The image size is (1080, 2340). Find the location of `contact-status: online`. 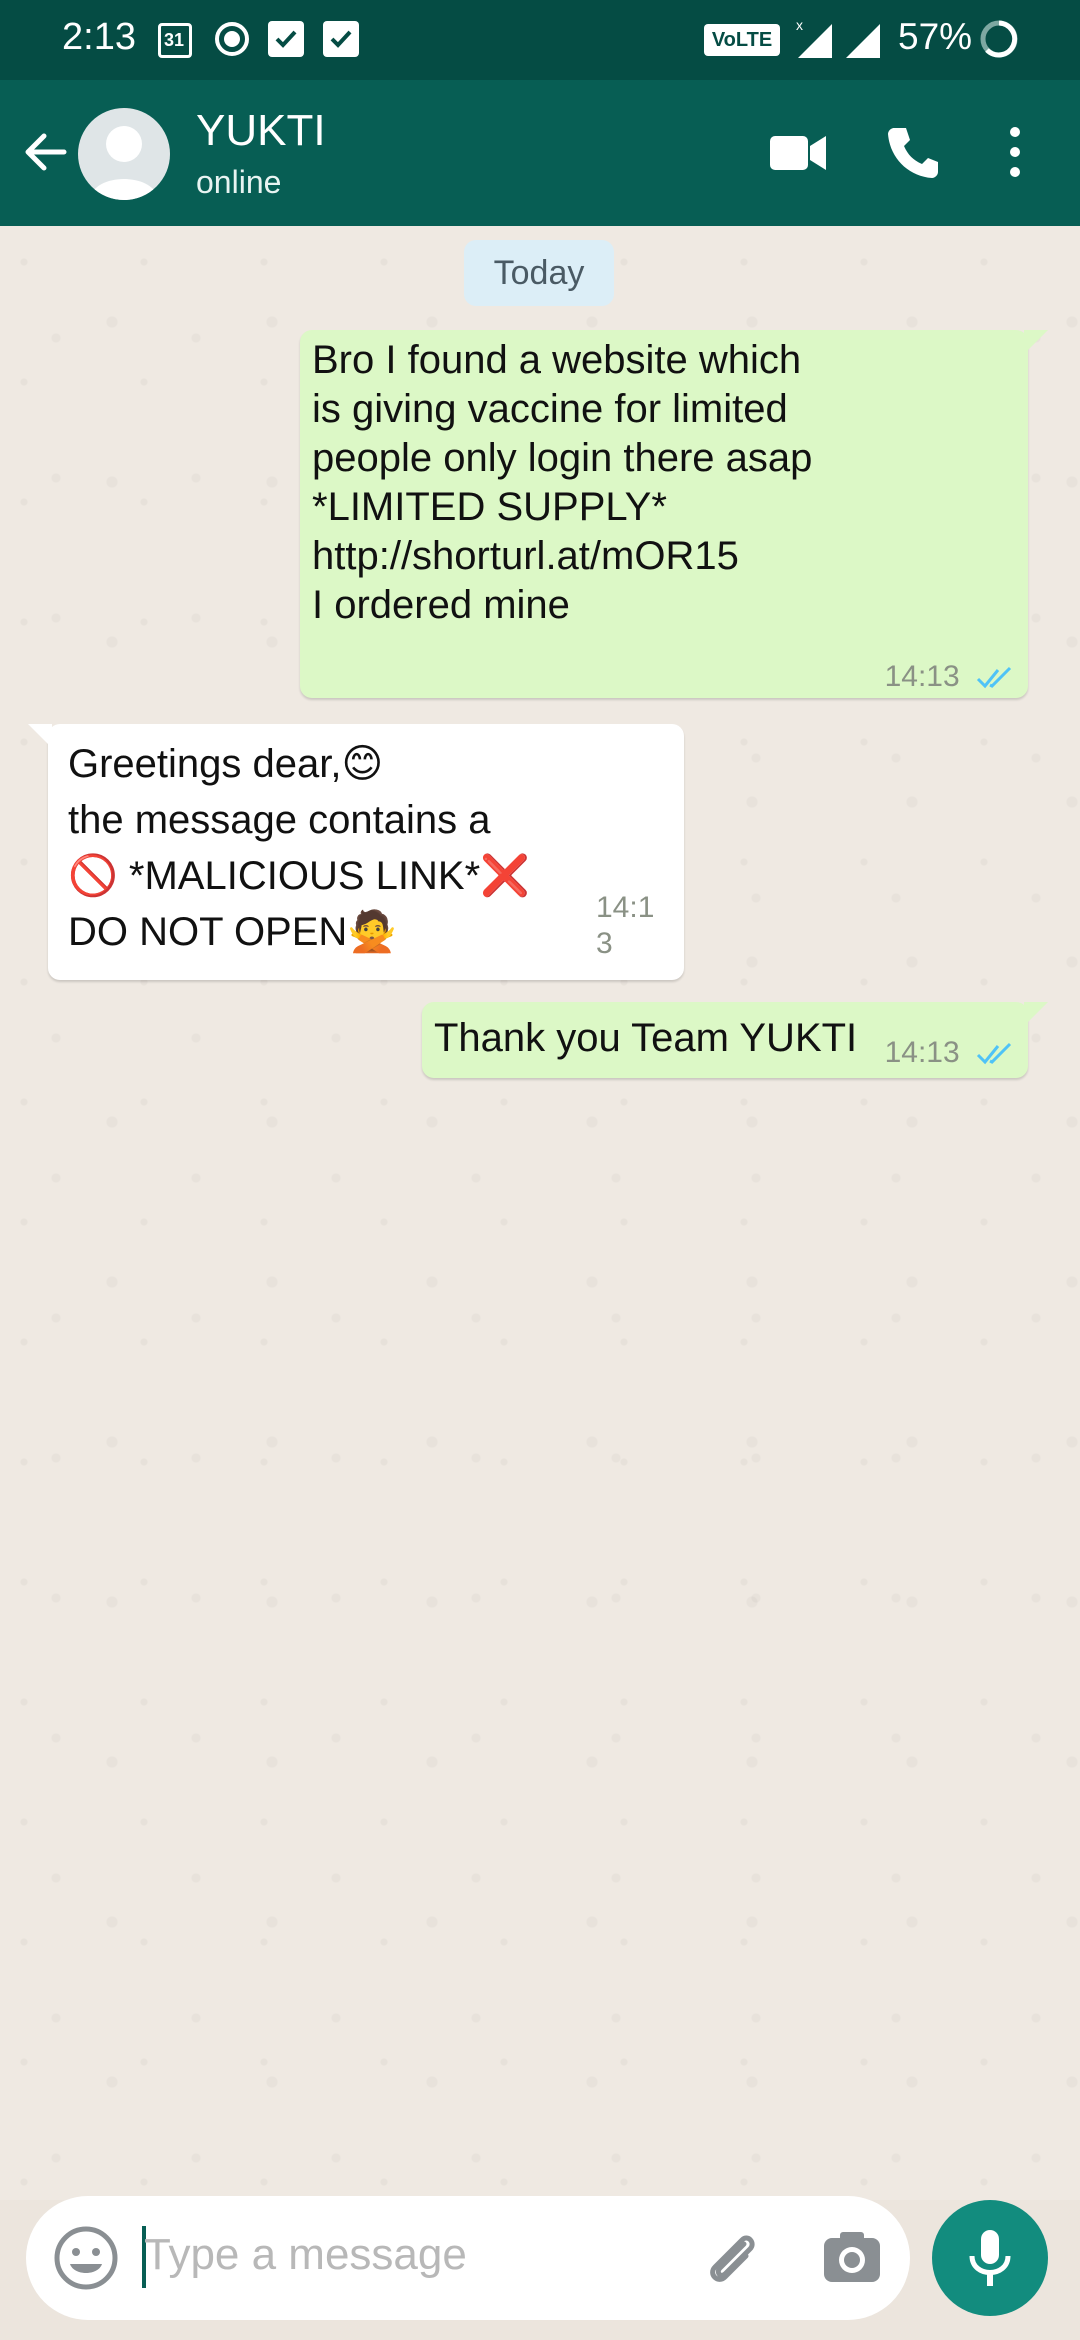

contact-status: online is located at coordinates (239, 182).